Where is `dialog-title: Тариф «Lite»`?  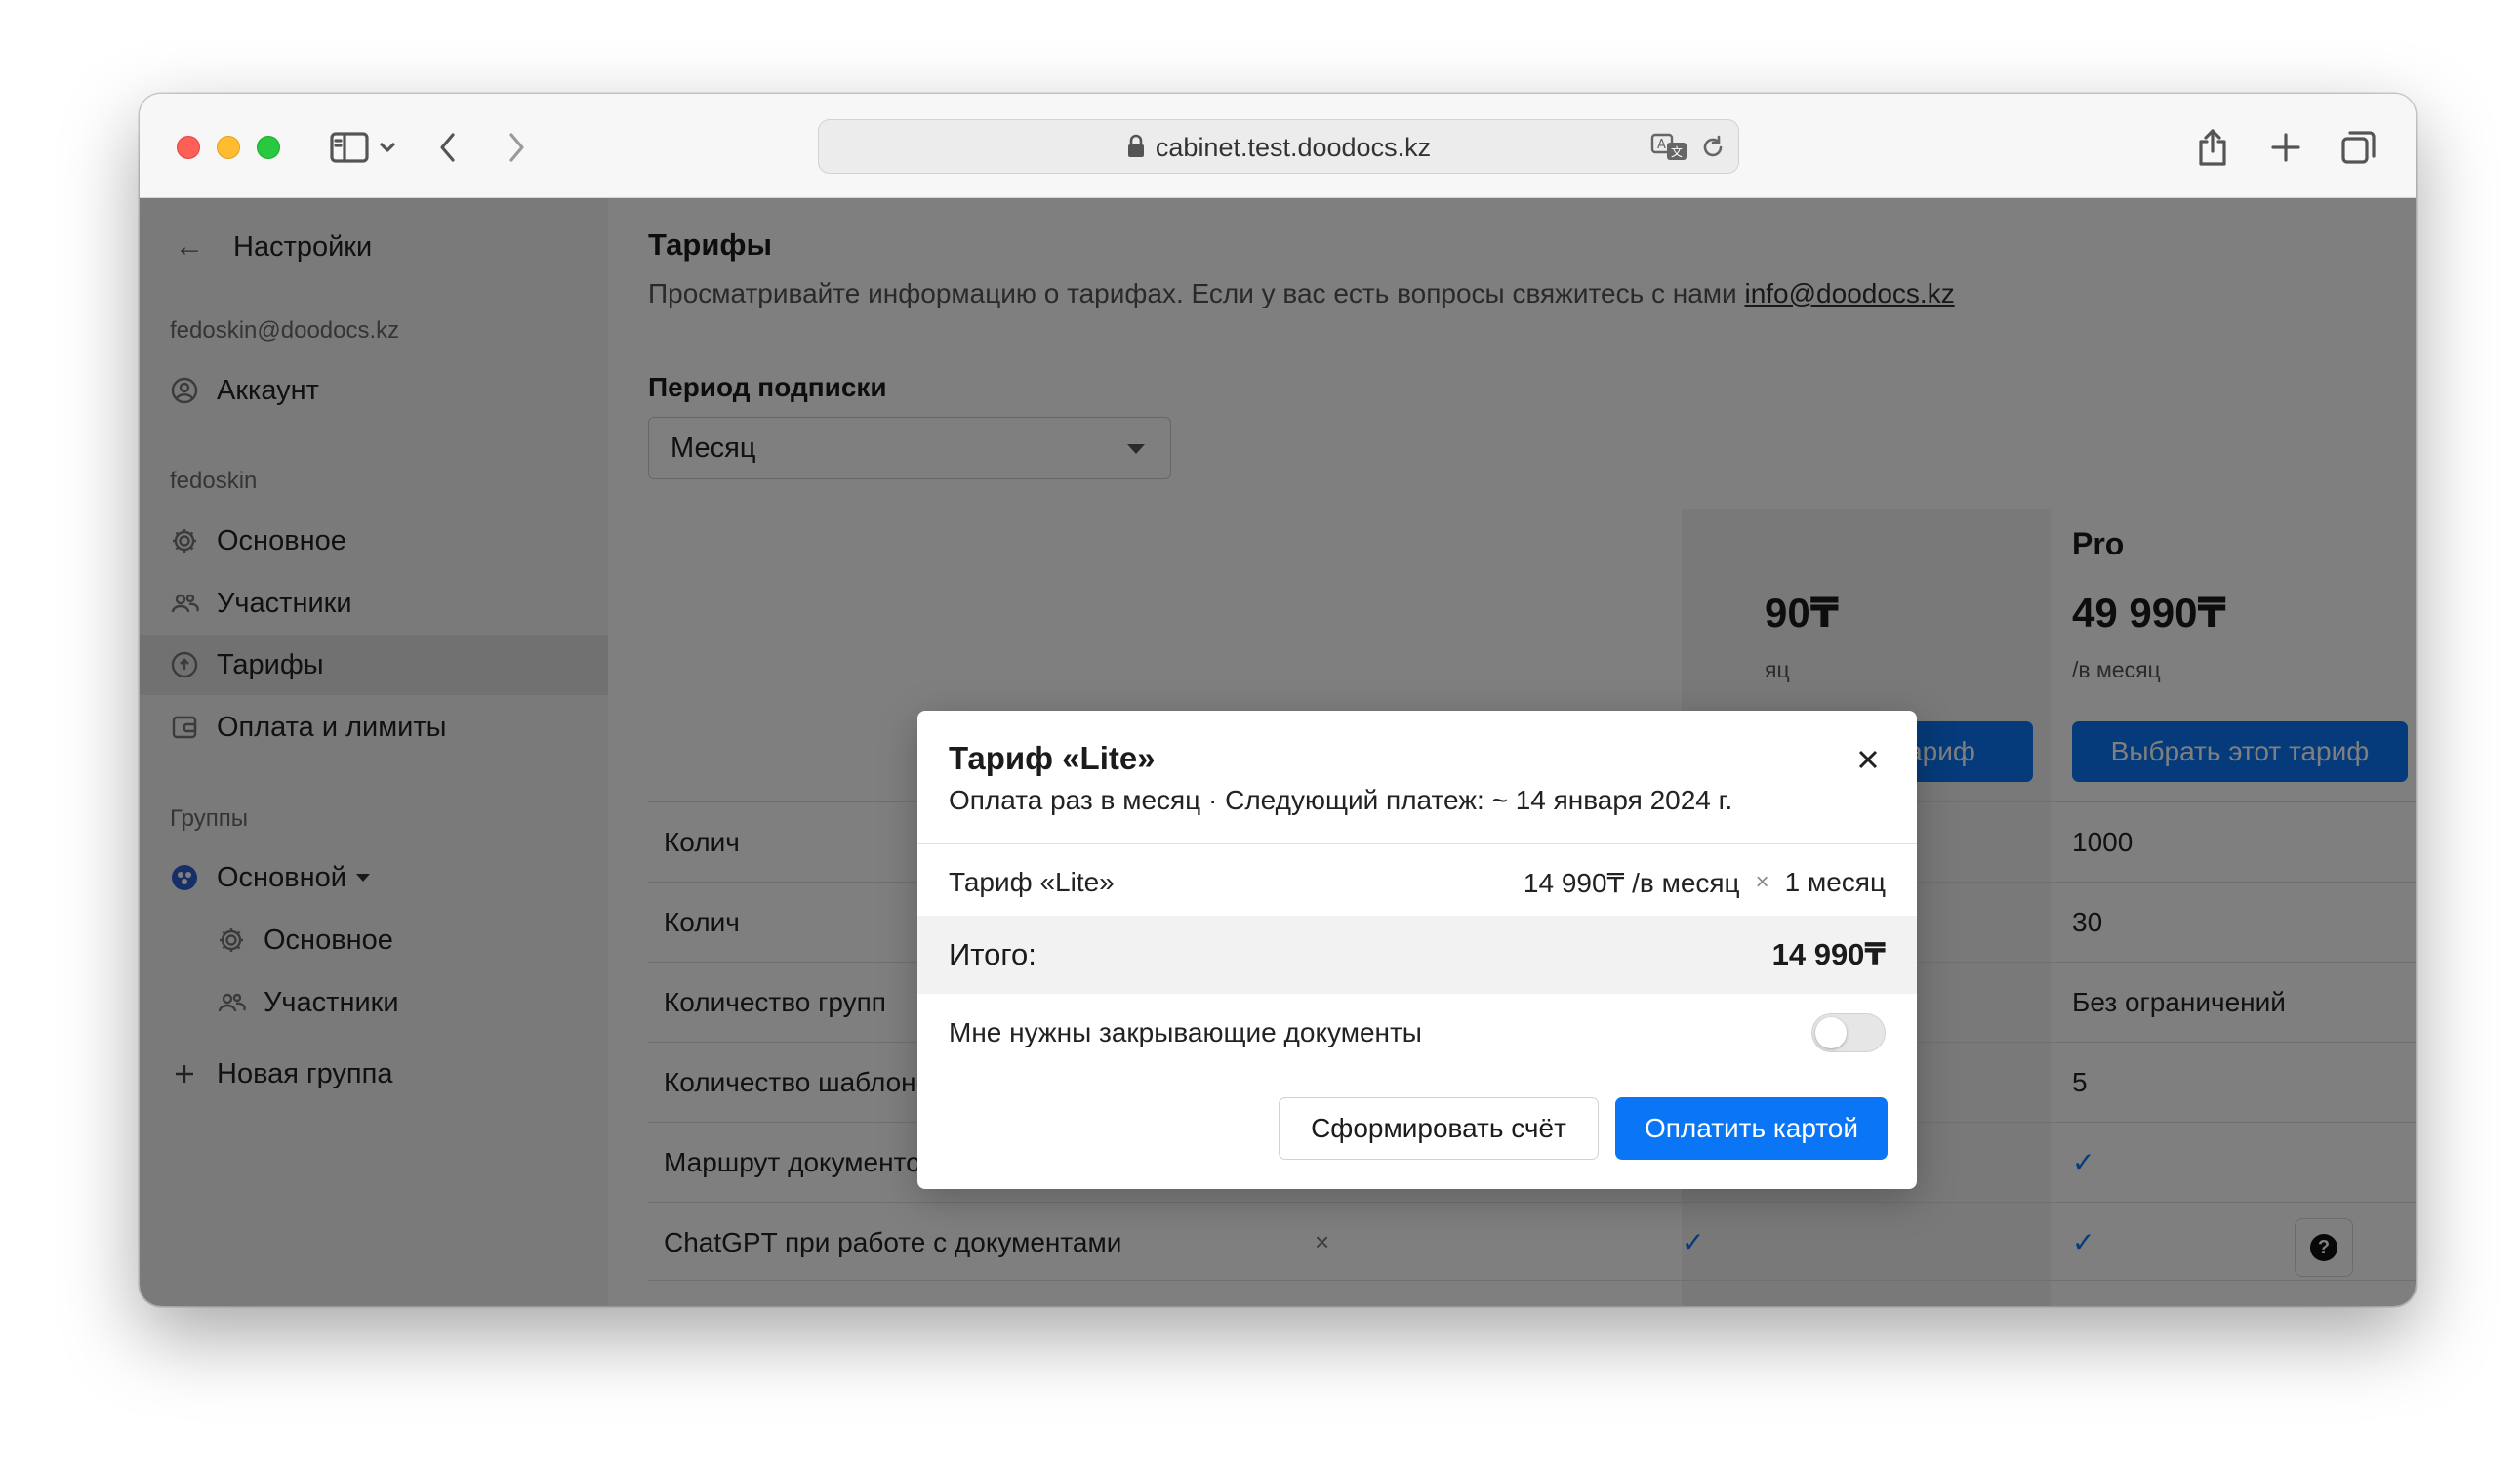
dialog-title: Тариф «Lite» is located at coordinates (1052, 758).